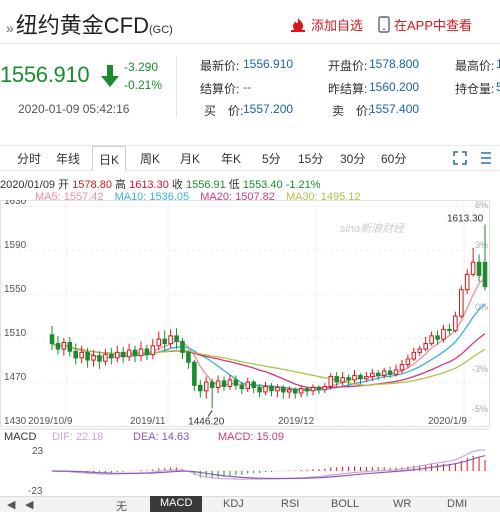  I want to click on settle-price-label: 结算价:, so click(220, 89).